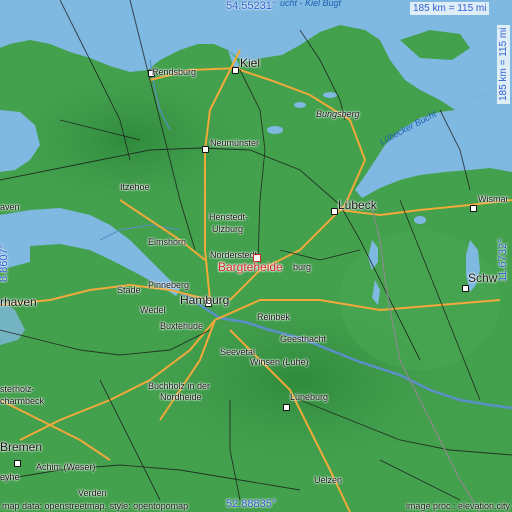  I want to click on city-osterholz-1: sterholz-, so click(17, 389).